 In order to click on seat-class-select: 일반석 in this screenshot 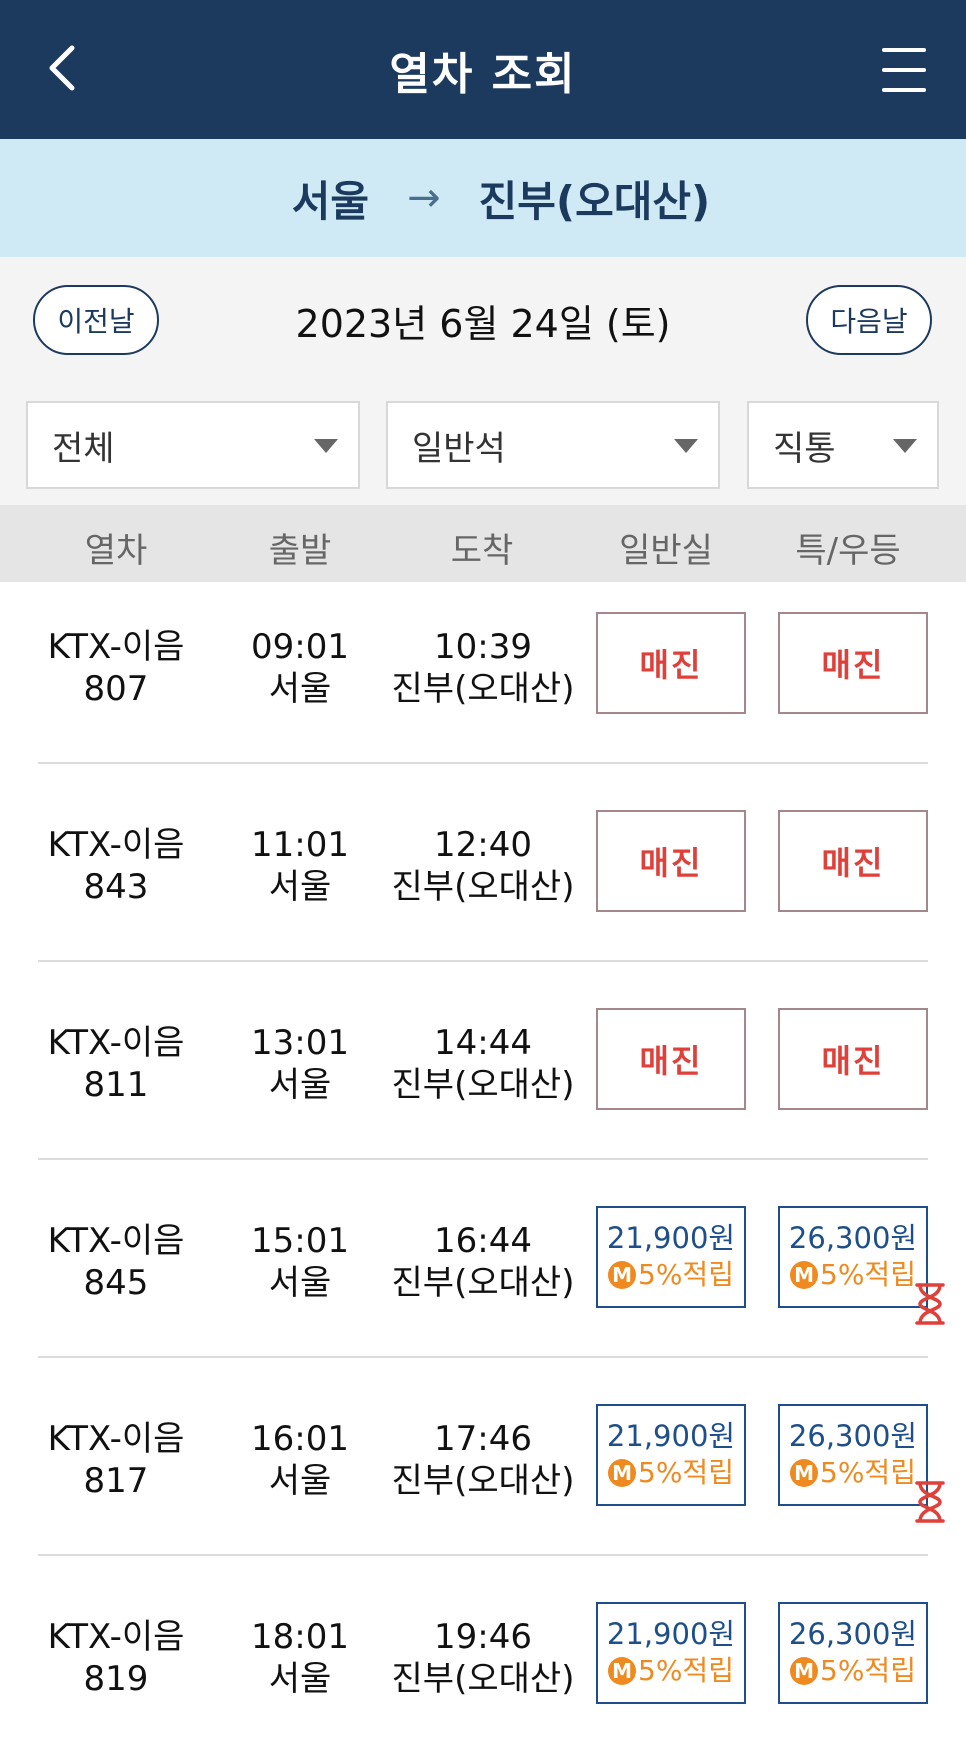, I will do `click(553, 445)`.